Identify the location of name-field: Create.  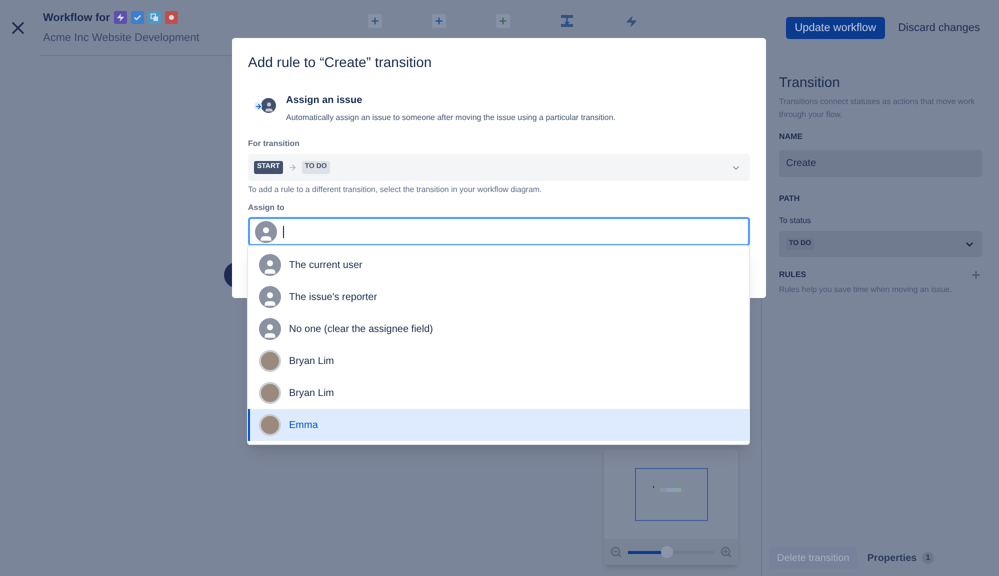
(880, 163).